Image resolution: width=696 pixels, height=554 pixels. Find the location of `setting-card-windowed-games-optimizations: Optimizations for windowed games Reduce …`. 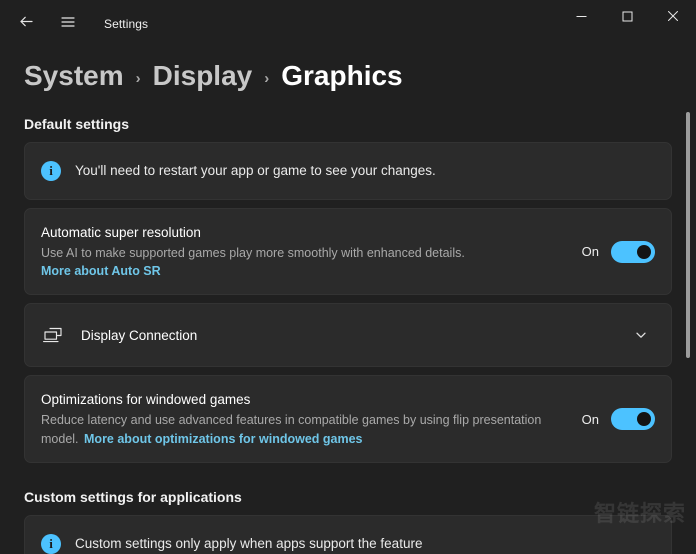

setting-card-windowed-games-optimizations: Optimizations for windowed games Reduce … is located at coordinates (348, 419).